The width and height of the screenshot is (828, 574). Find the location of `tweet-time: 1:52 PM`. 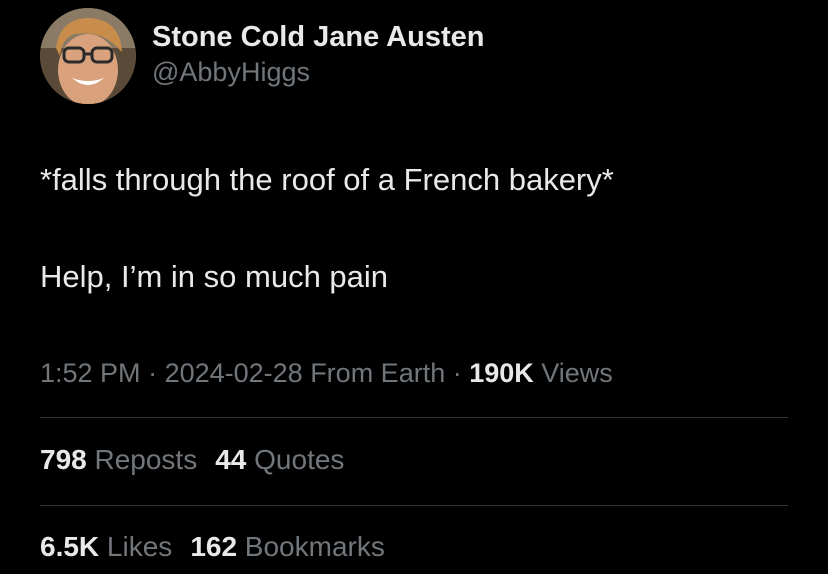

tweet-time: 1:52 PM is located at coordinates (90, 373).